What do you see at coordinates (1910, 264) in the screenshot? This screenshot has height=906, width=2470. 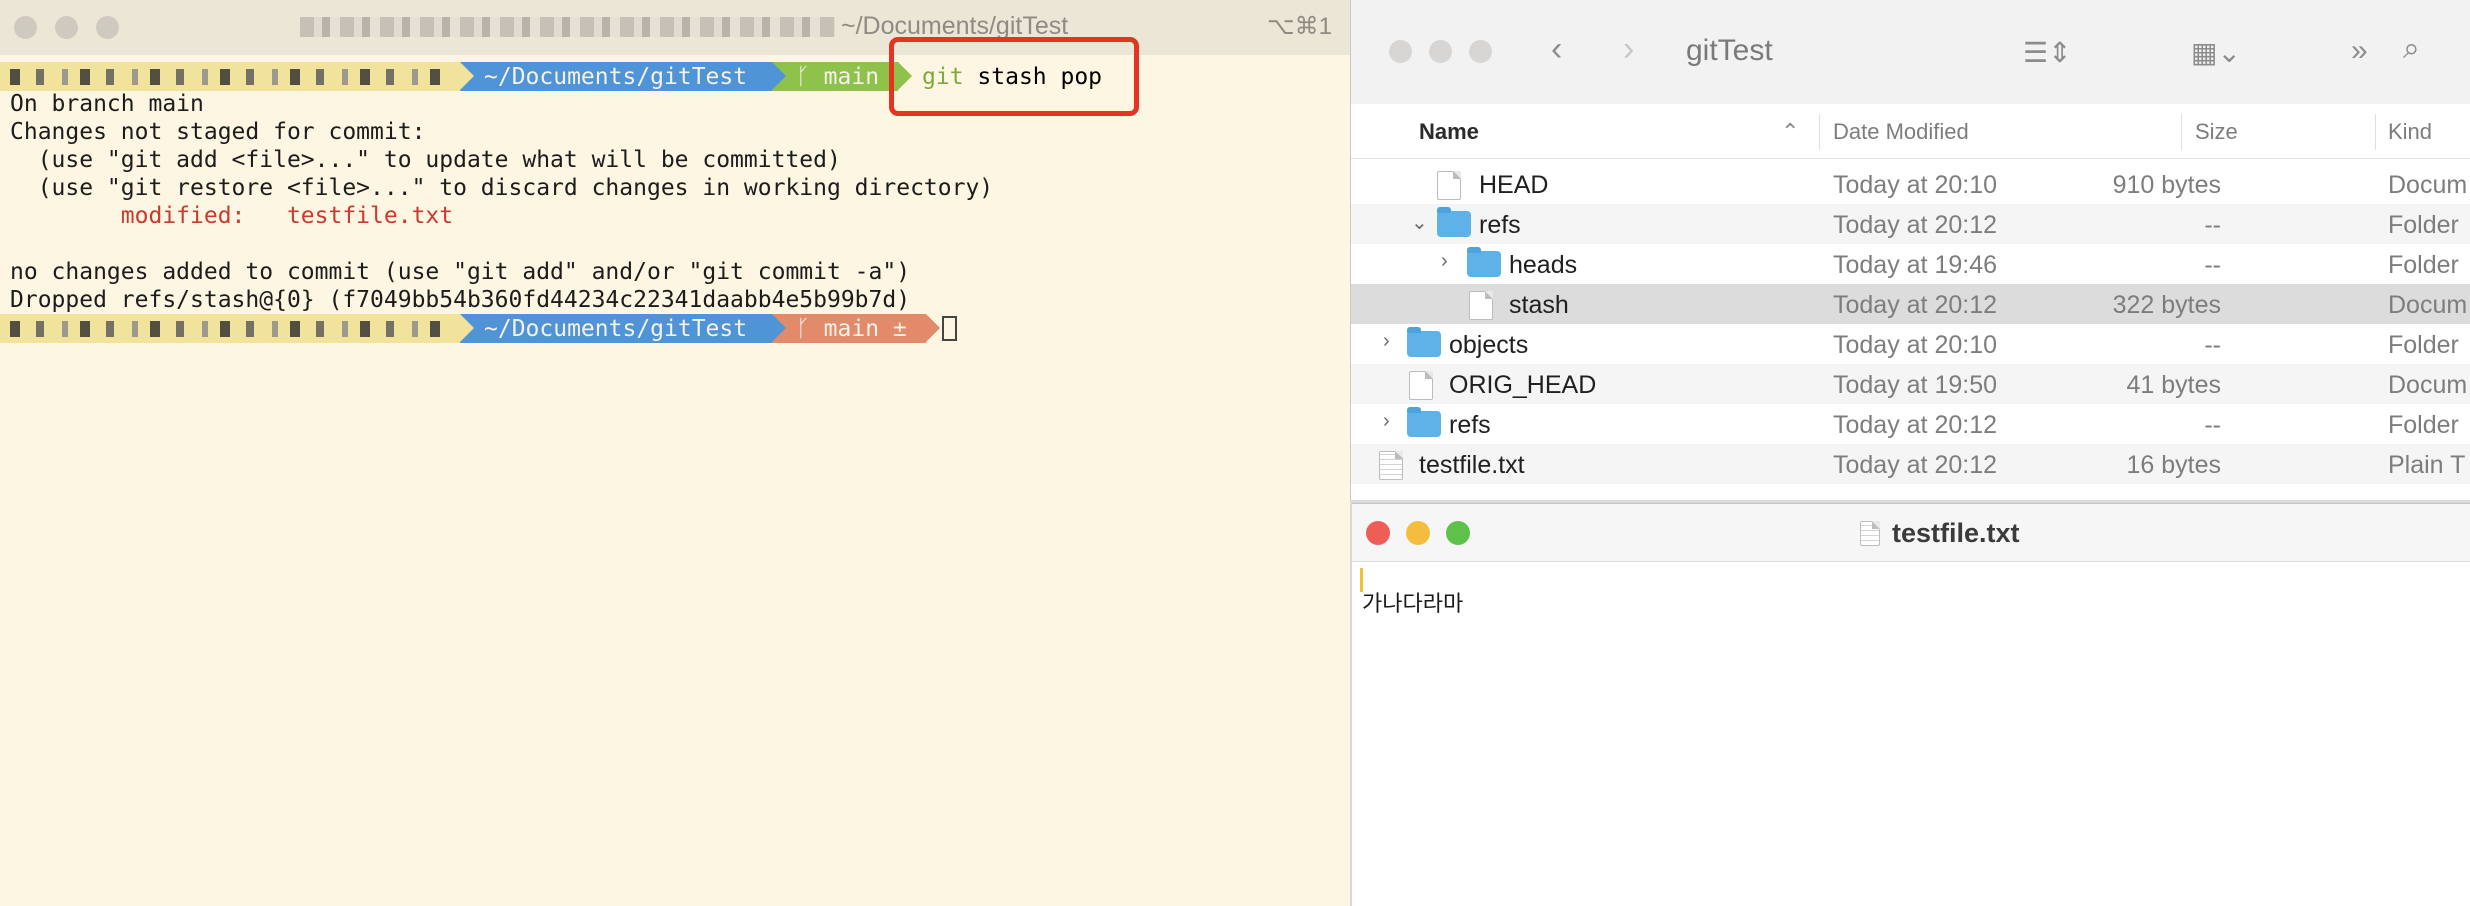 I see `folder-row: › heads Today at 19:46 -- Folder` at bounding box center [1910, 264].